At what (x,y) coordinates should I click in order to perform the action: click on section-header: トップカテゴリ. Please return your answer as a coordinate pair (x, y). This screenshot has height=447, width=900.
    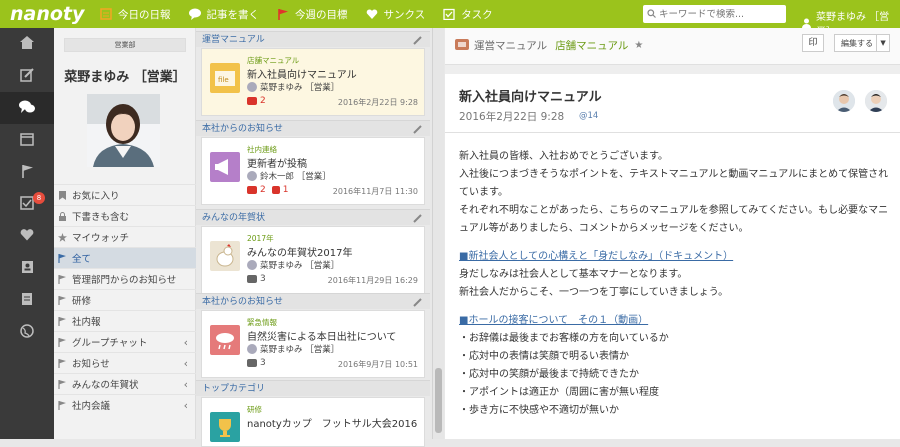
    Looking at the image, I should click on (313, 388).